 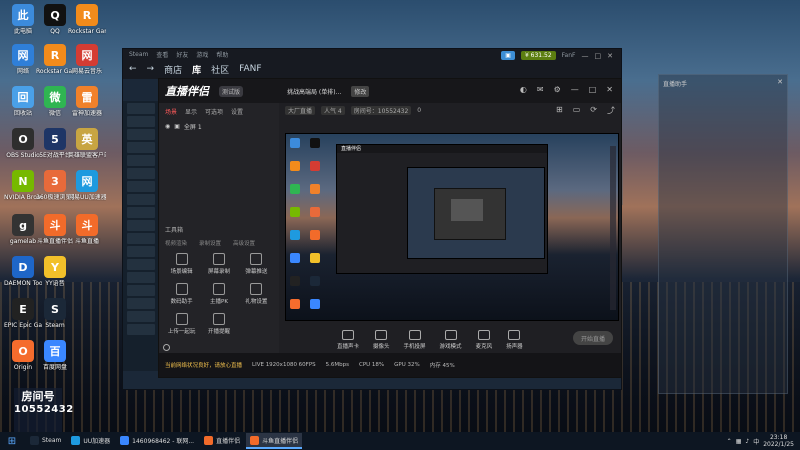 I want to click on tool-gift: 礼物设置, so click(x=256, y=294).